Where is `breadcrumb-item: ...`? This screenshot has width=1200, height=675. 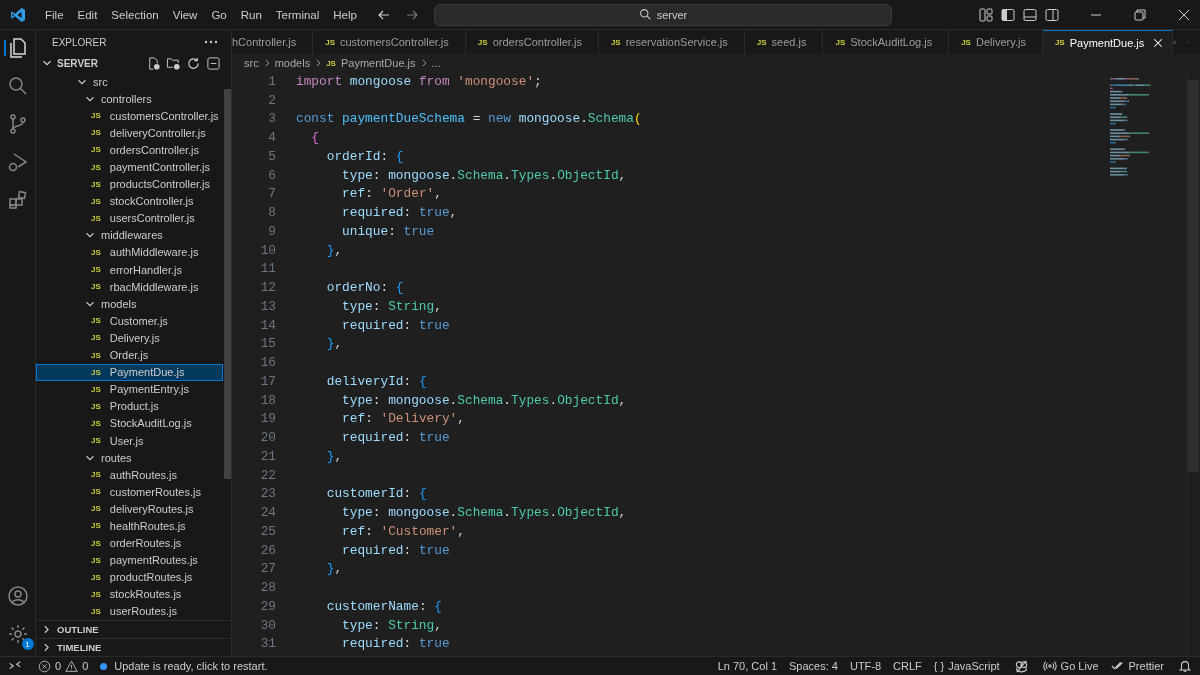 breadcrumb-item: ... is located at coordinates (436, 63).